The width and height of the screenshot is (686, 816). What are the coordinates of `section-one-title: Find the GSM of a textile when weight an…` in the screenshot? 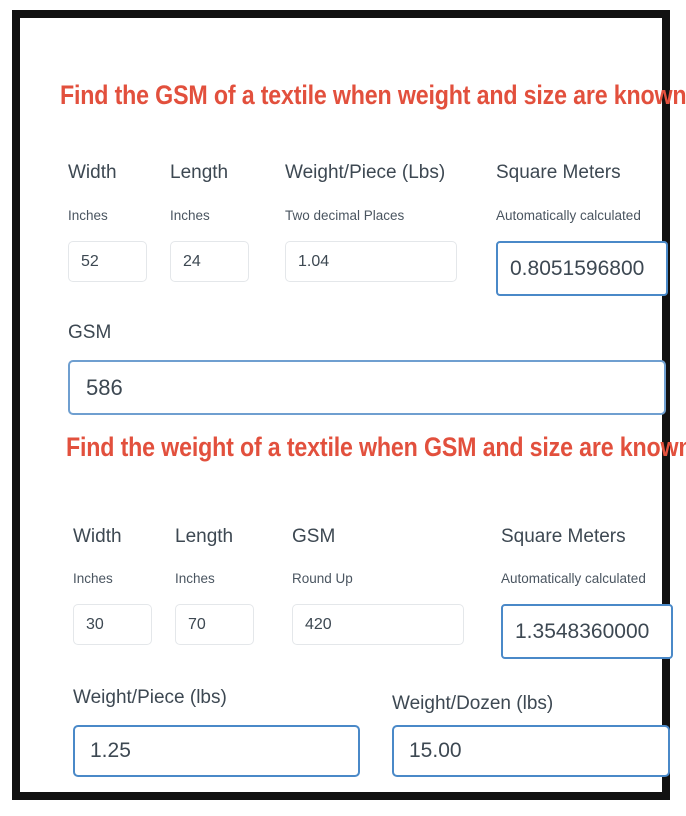 It's located at (373, 95).